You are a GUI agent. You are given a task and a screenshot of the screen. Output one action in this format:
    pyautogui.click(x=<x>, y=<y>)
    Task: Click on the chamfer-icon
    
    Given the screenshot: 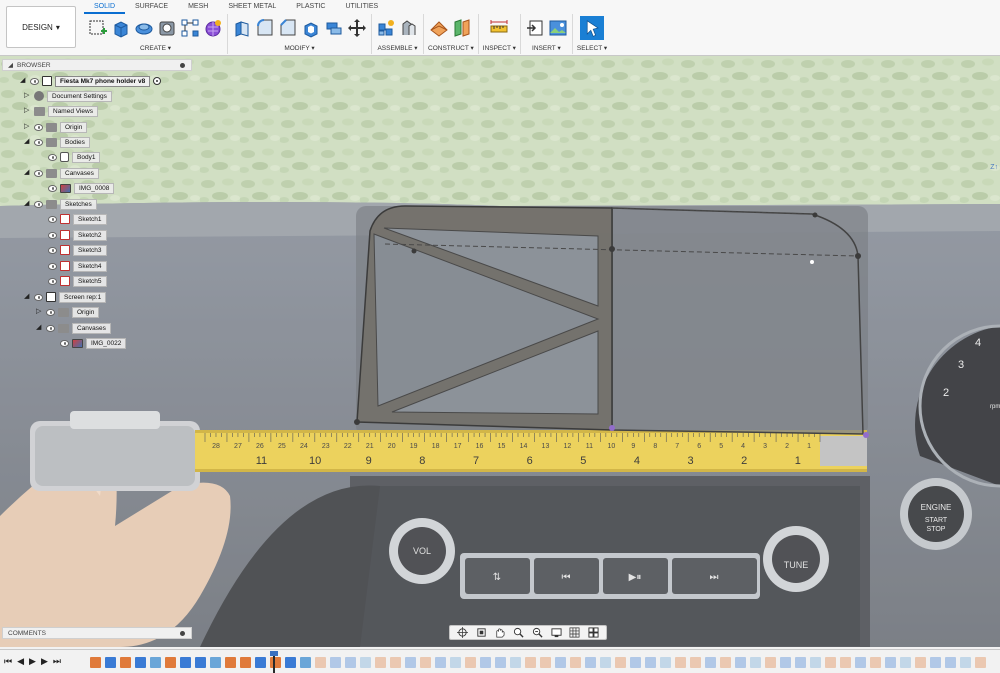 What is the action you would take?
    pyautogui.click(x=288, y=28)
    